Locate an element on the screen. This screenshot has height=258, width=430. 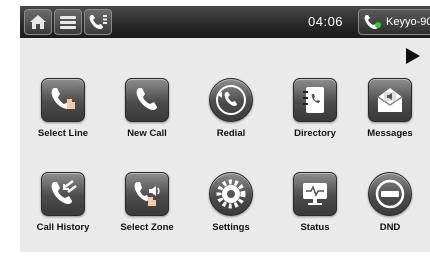
directory-tile: Directory is located at coordinates (315, 118).